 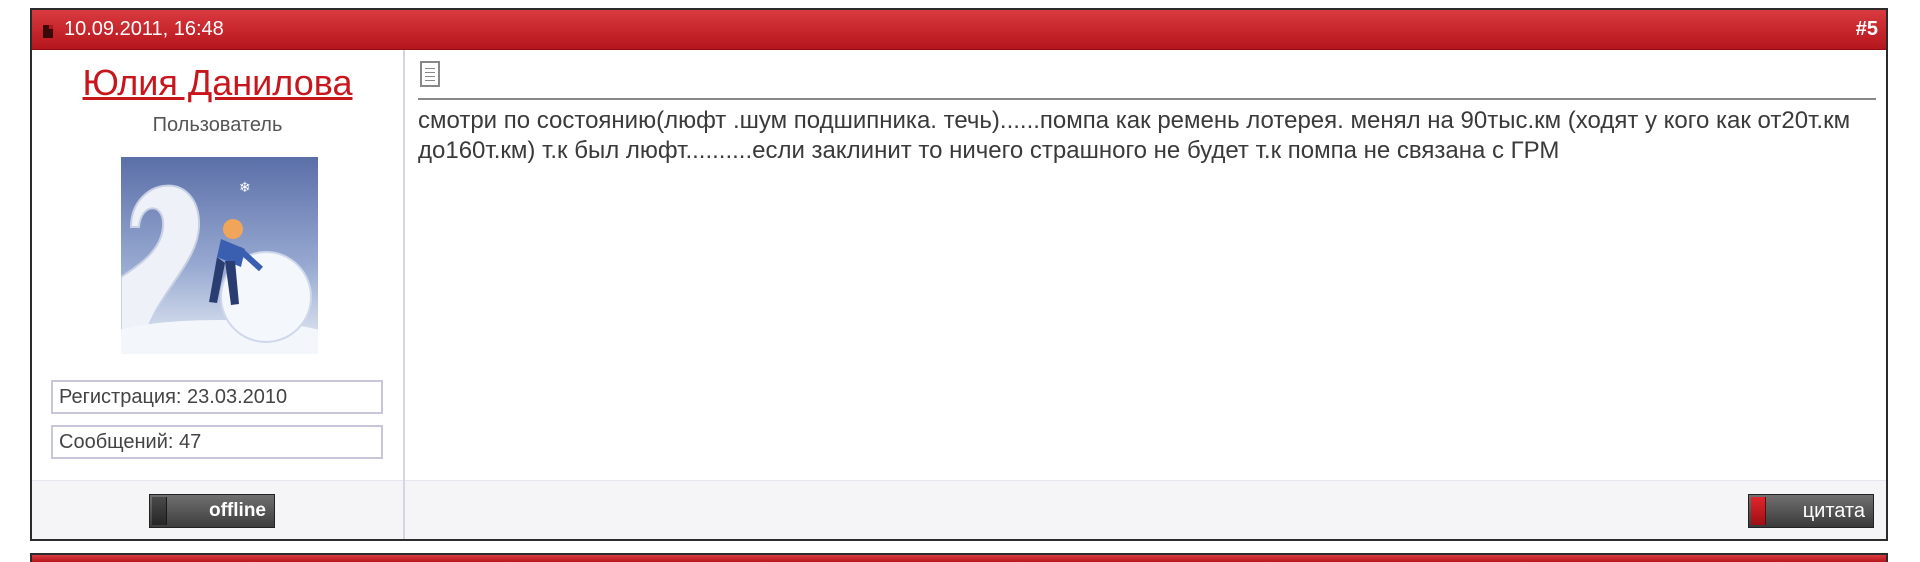 I want to click on quote-label: цитата, so click(x=1833, y=511).